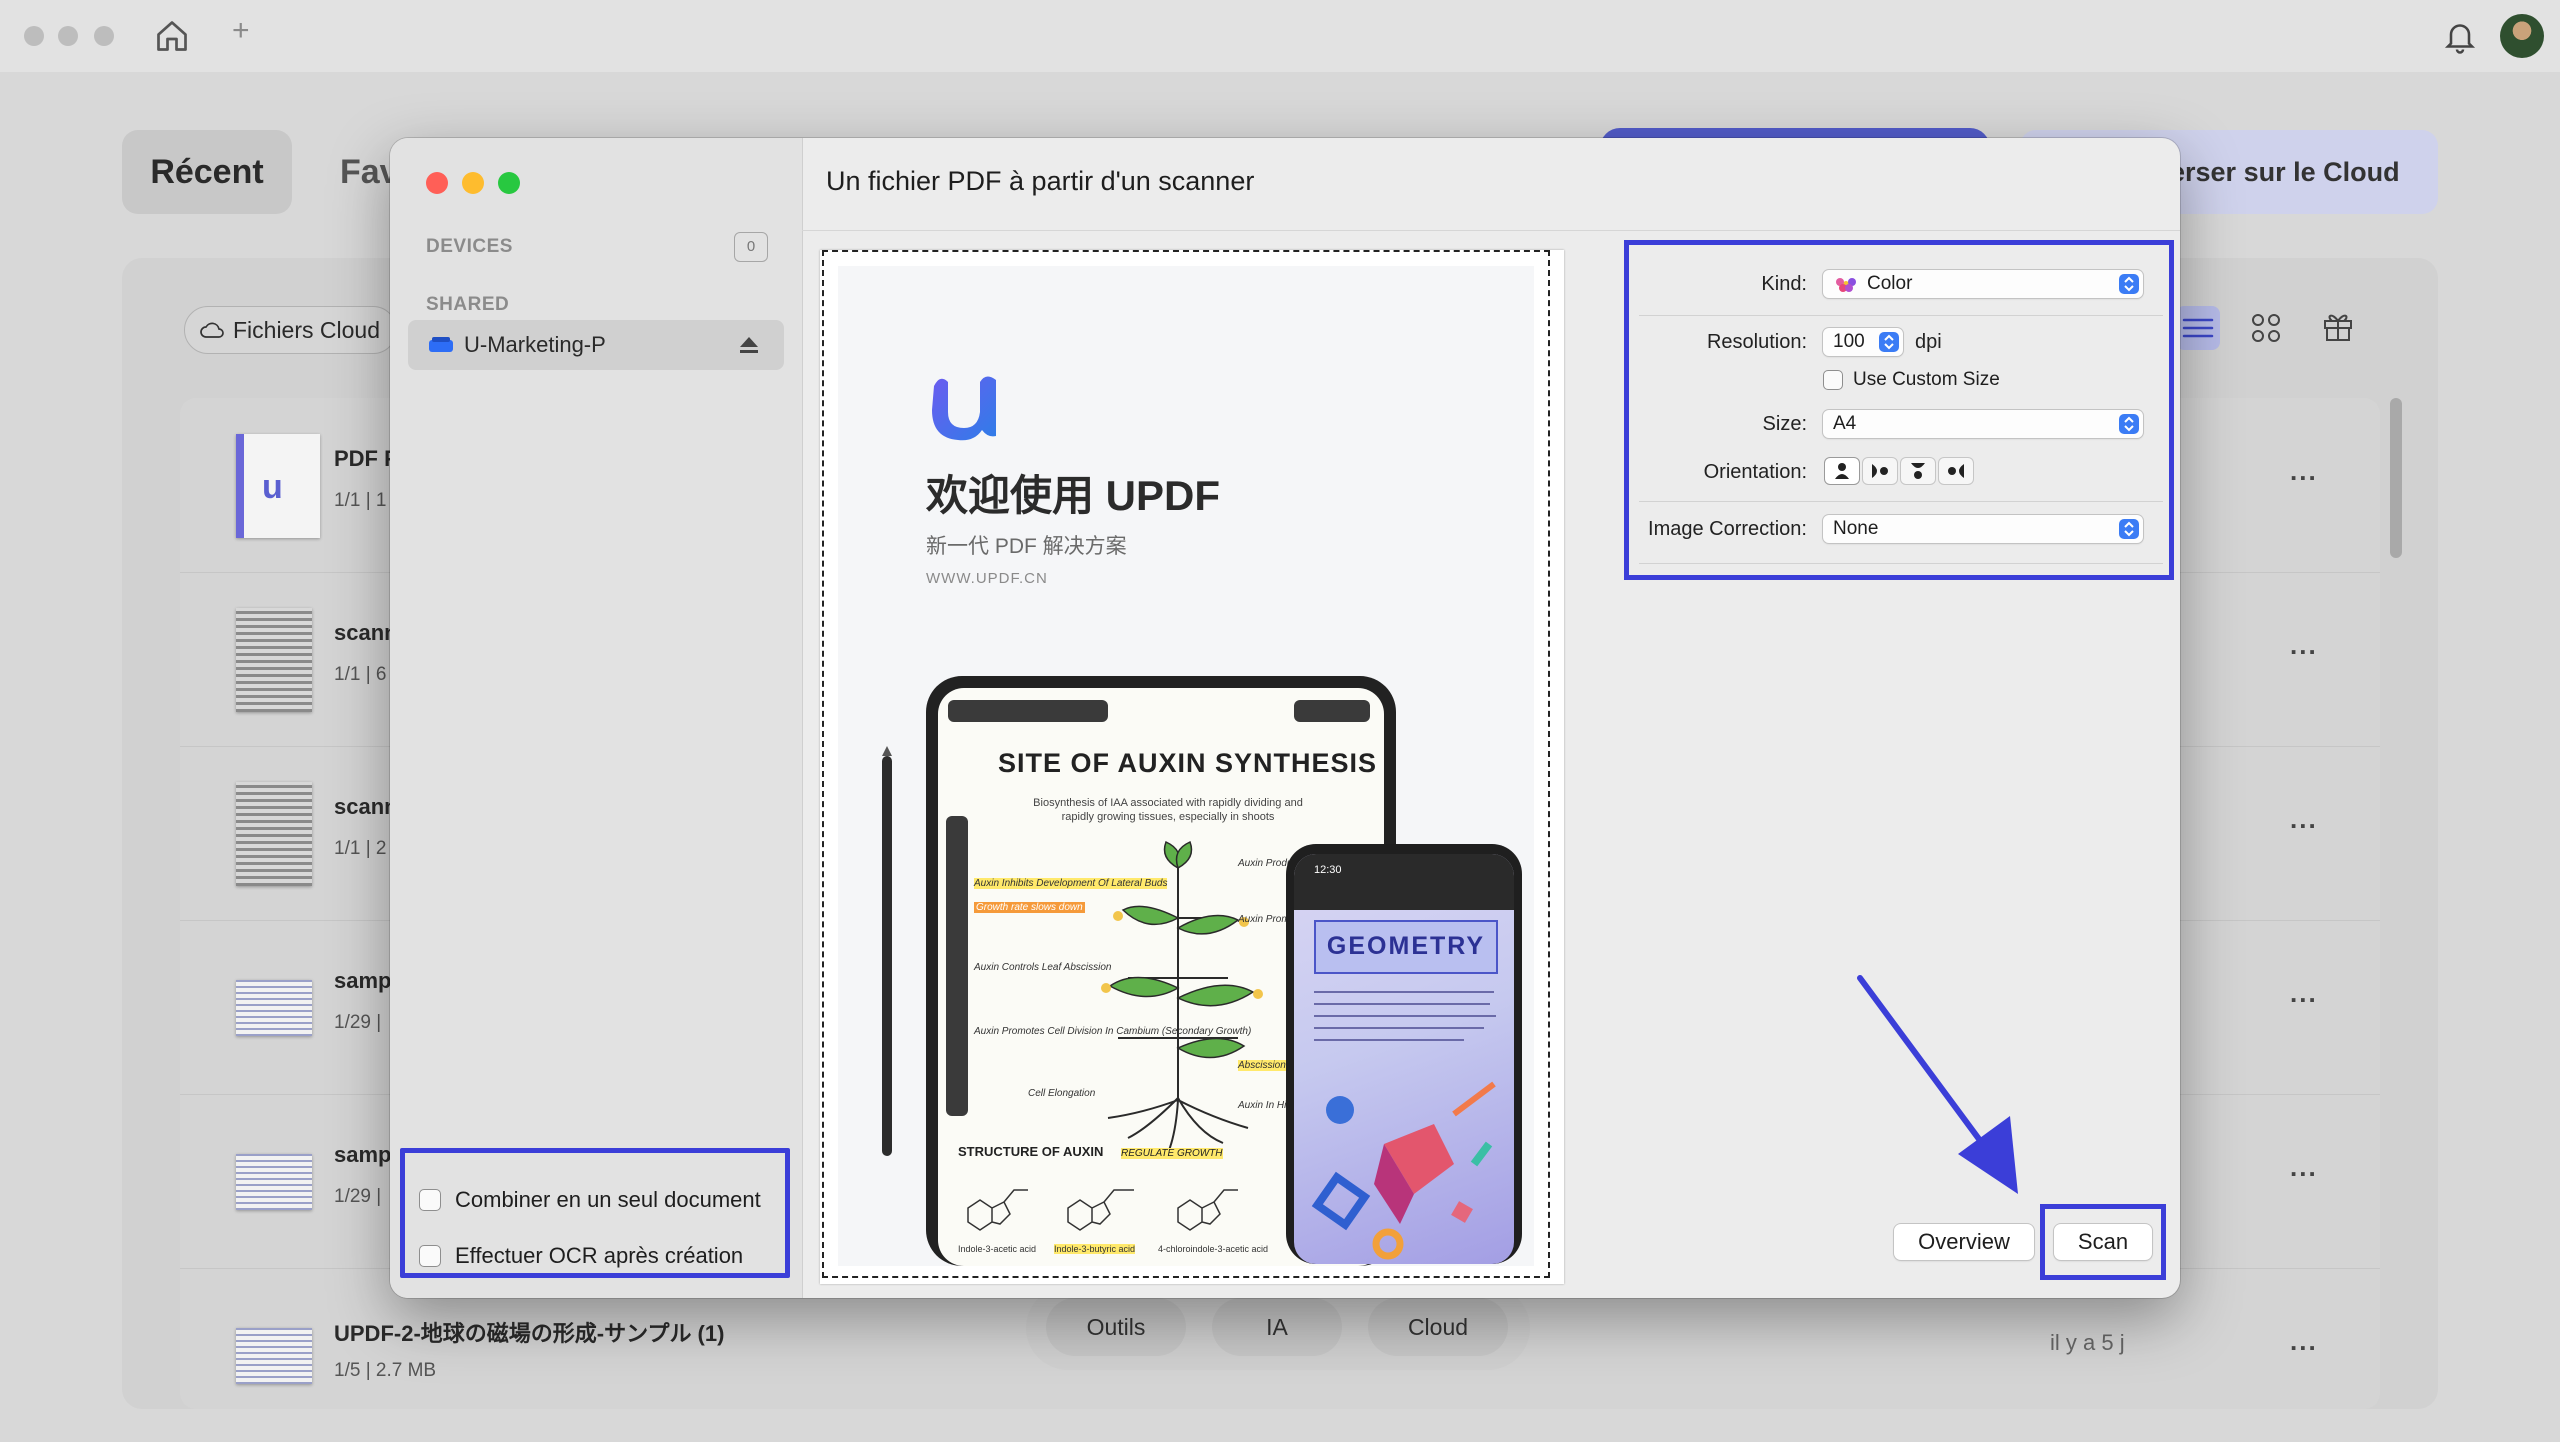 This screenshot has width=2560, height=1442. I want to click on svg-text: u, so click(272, 487).